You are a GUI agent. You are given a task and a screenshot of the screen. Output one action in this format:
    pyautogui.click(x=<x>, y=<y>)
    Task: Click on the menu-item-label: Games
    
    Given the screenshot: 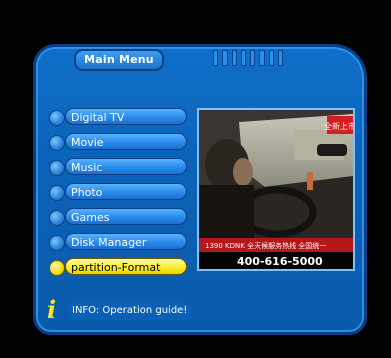 What is the action you would take?
    pyautogui.click(x=126, y=216)
    